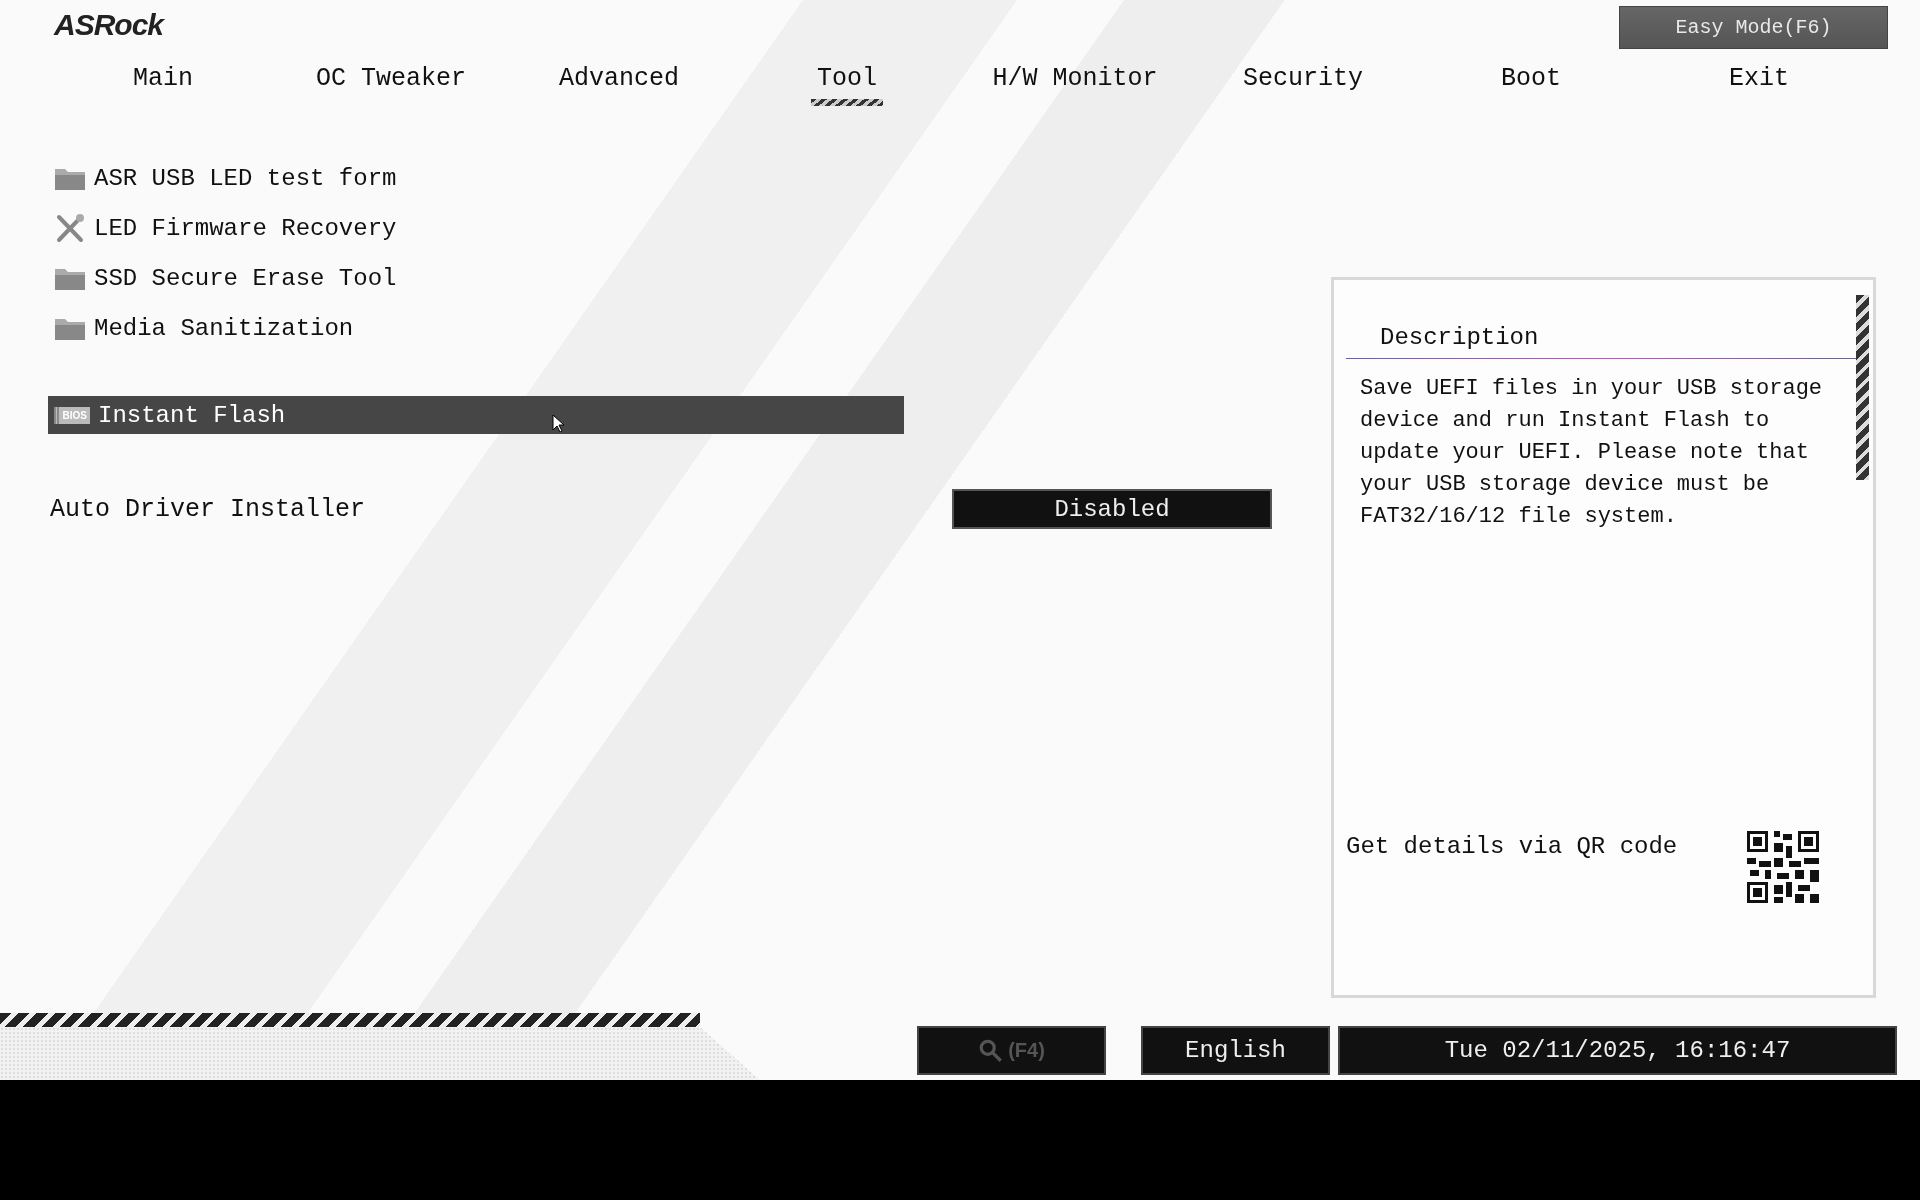 The width and height of the screenshot is (1920, 1200). Describe the element at coordinates (70, 228) in the screenshot. I see `tools-icon` at that location.